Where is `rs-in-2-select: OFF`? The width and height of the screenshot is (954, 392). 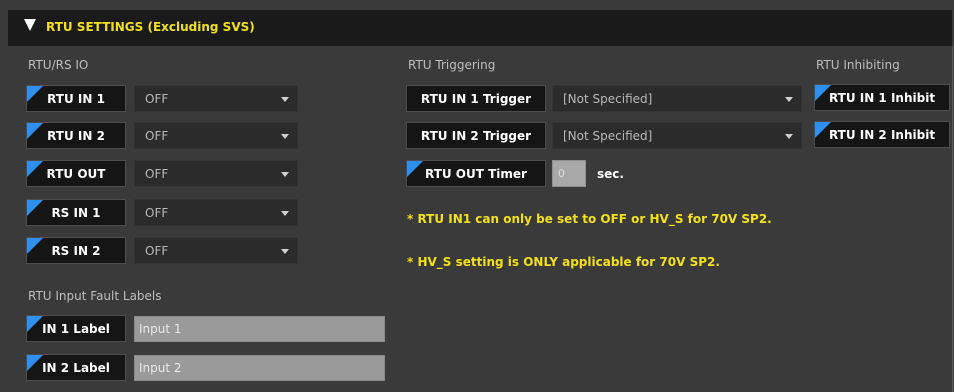 rs-in-2-select: OFF is located at coordinates (216, 250).